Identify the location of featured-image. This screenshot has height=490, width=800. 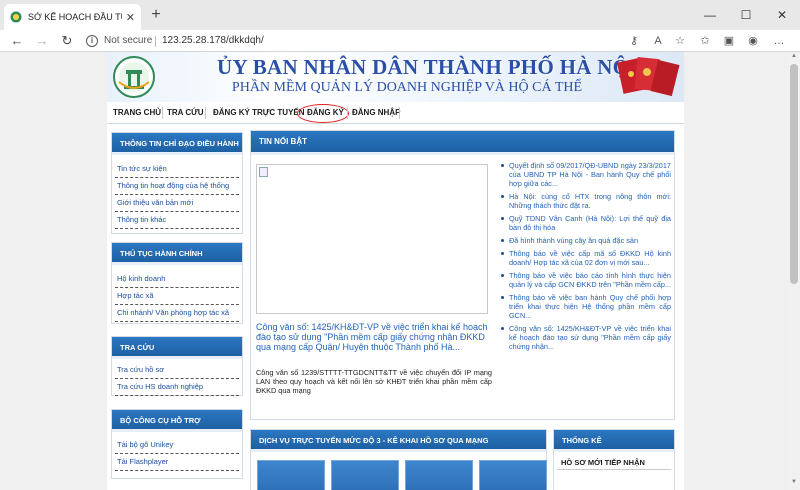
(372, 239).